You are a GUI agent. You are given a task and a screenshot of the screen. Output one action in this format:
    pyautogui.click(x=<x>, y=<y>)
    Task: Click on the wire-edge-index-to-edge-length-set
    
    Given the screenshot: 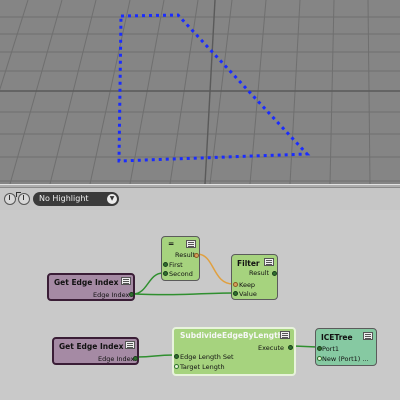 What is the action you would take?
    pyautogui.click(x=155, y=356)
    